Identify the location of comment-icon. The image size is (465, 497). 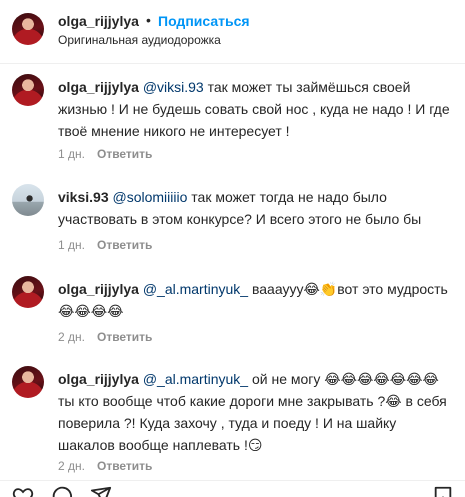
(62, 491).